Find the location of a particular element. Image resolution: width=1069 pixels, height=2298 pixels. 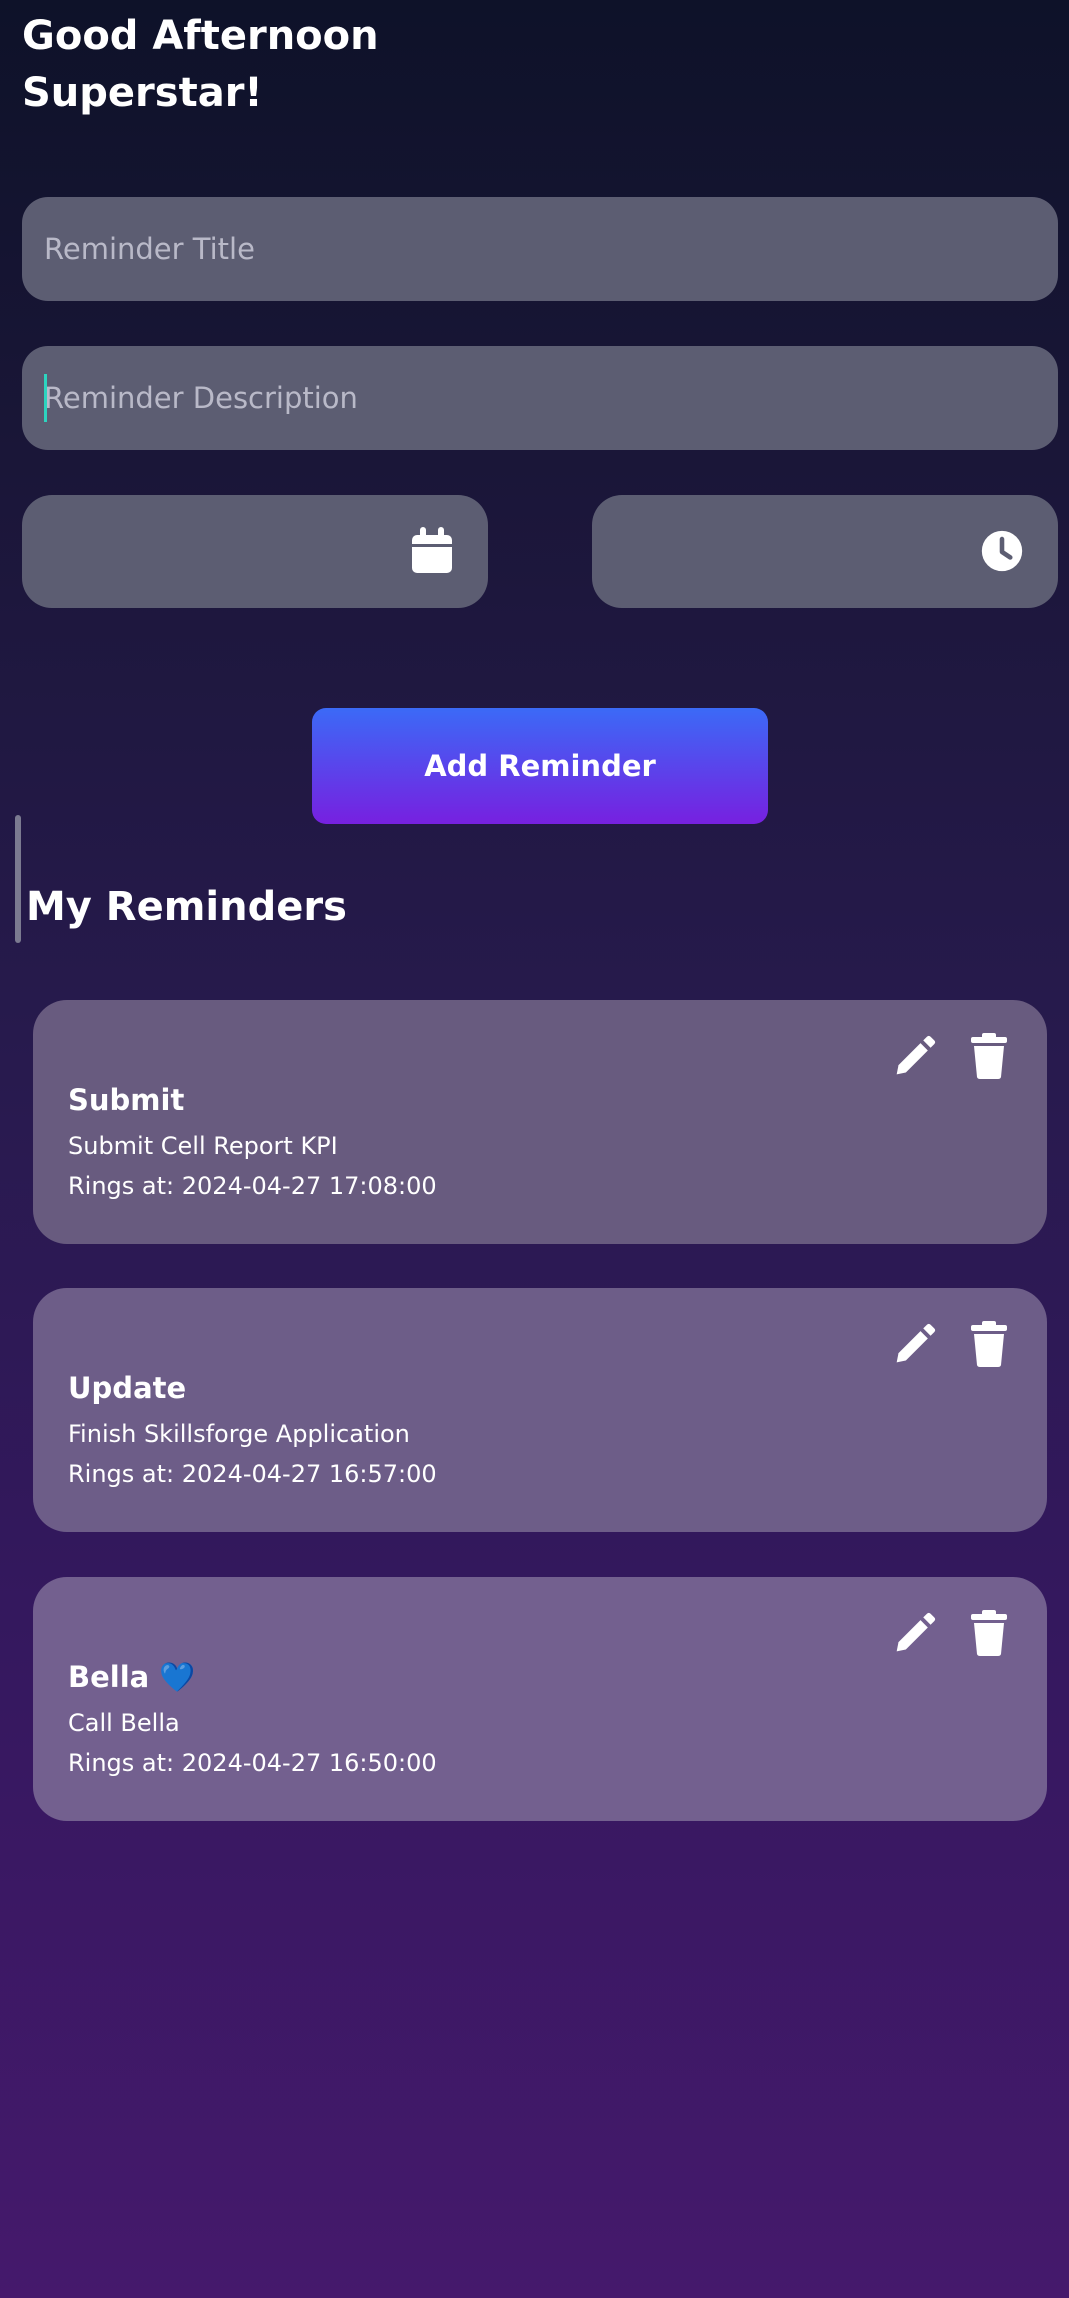

reminder-title-field is located at coordinates (540, 249).